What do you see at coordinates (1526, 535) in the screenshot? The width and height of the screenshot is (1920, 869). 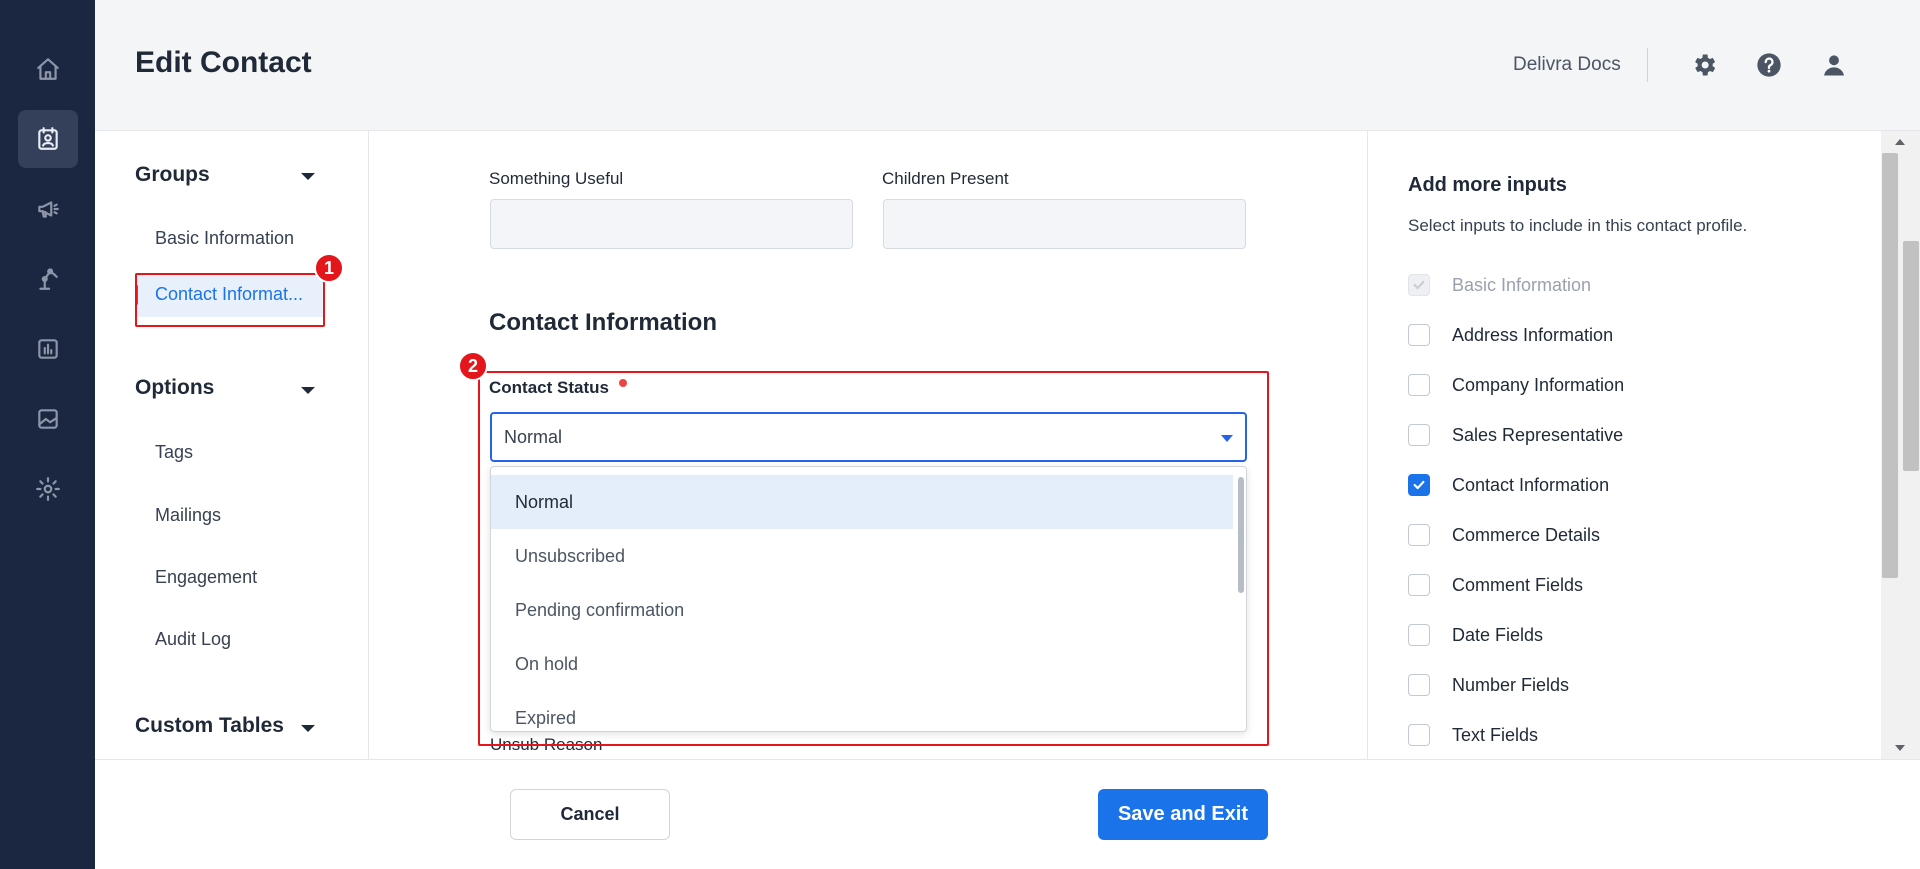 I see `checkbox-label: Commerce Details` at bounding box center [1526, 535].